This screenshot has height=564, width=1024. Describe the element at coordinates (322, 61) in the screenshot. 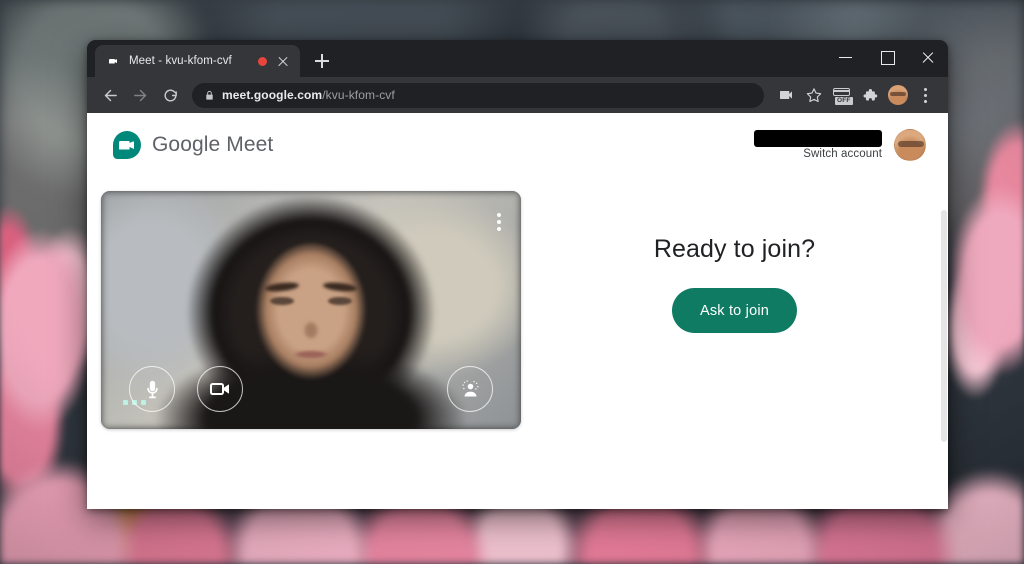

I see `new-tab-button` at that location.